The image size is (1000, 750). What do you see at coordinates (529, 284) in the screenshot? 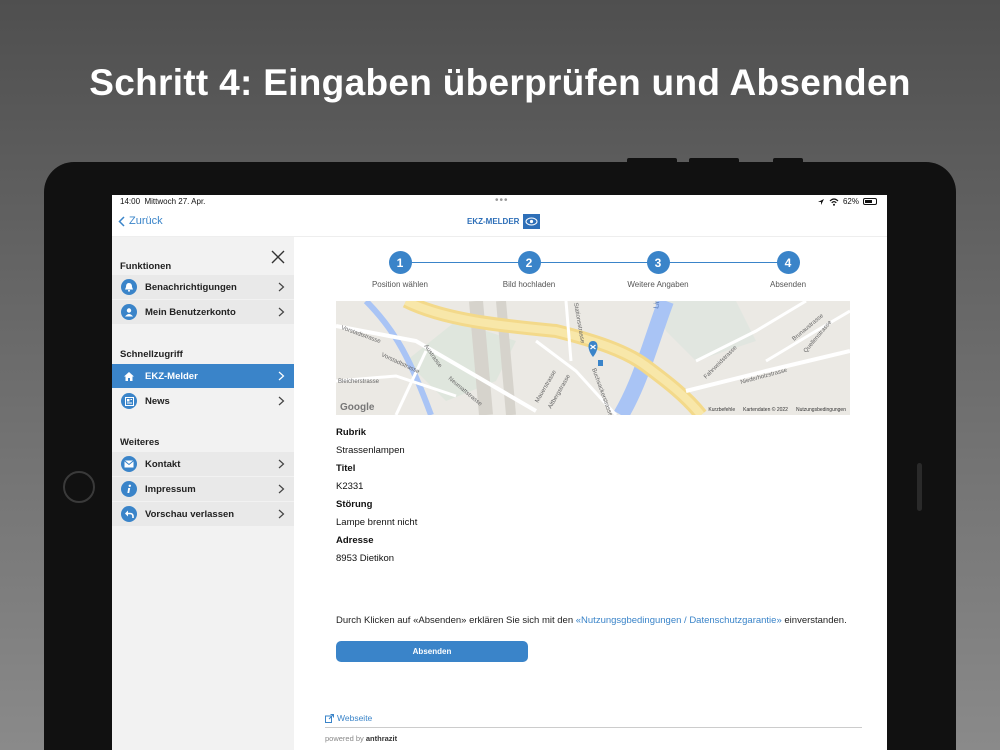
I see `step-label: Bild hochladen` at bounding box center [529, 284].